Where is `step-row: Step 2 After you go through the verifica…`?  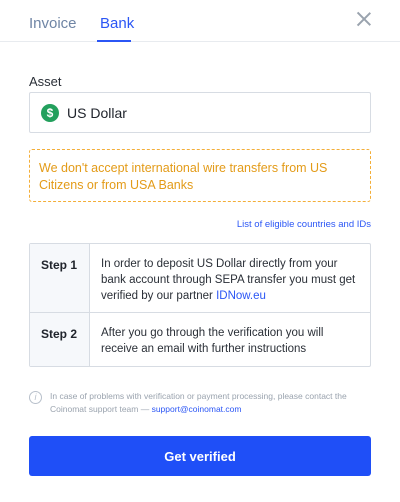
step-row: Step 2 After you go through the verifica… is located at coordinates (200, 339).